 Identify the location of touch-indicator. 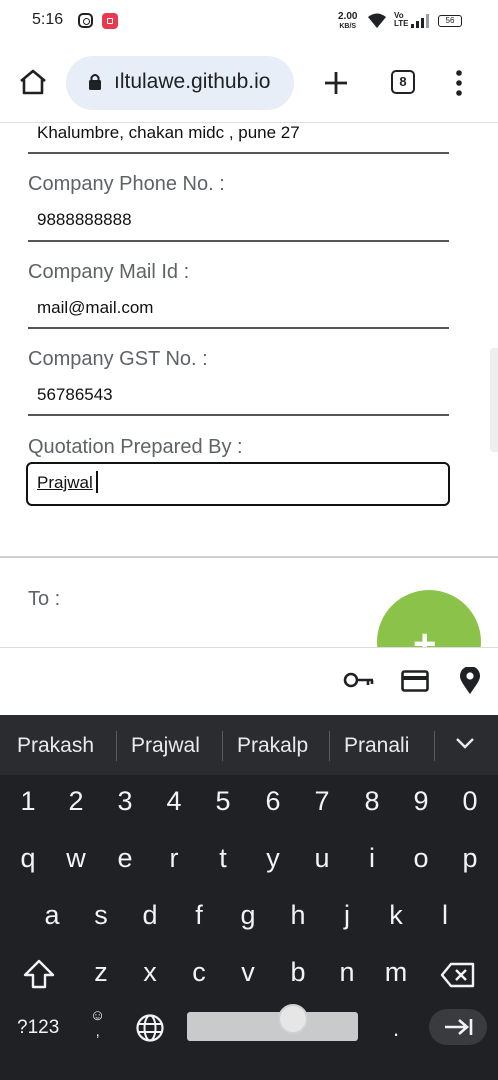
(293, 1019).